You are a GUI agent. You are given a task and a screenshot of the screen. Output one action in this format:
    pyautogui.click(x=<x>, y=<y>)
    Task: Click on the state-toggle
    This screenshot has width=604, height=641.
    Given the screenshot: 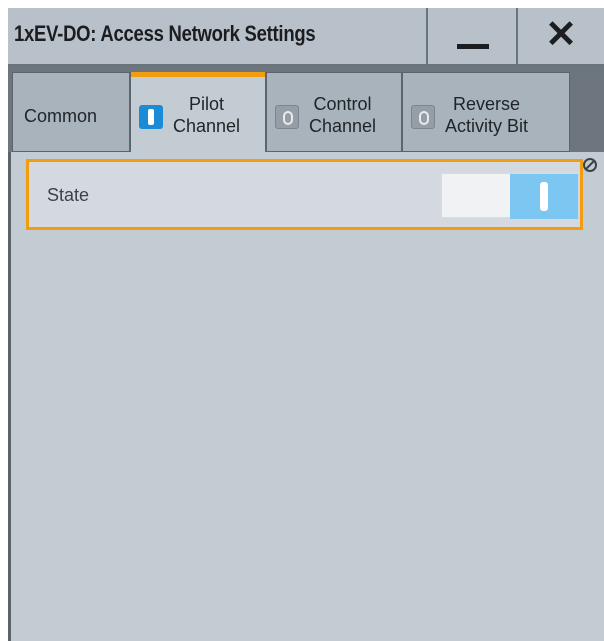 What is the action you would take?
    pyautogui.click(x=509, y=196)
    